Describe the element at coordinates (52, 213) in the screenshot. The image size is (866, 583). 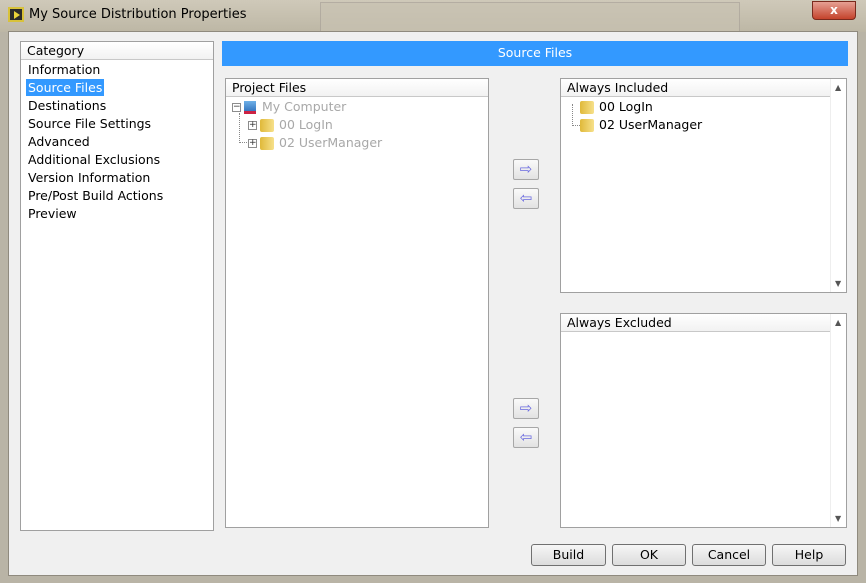
I see `category-item-preview: Preview` at that location.